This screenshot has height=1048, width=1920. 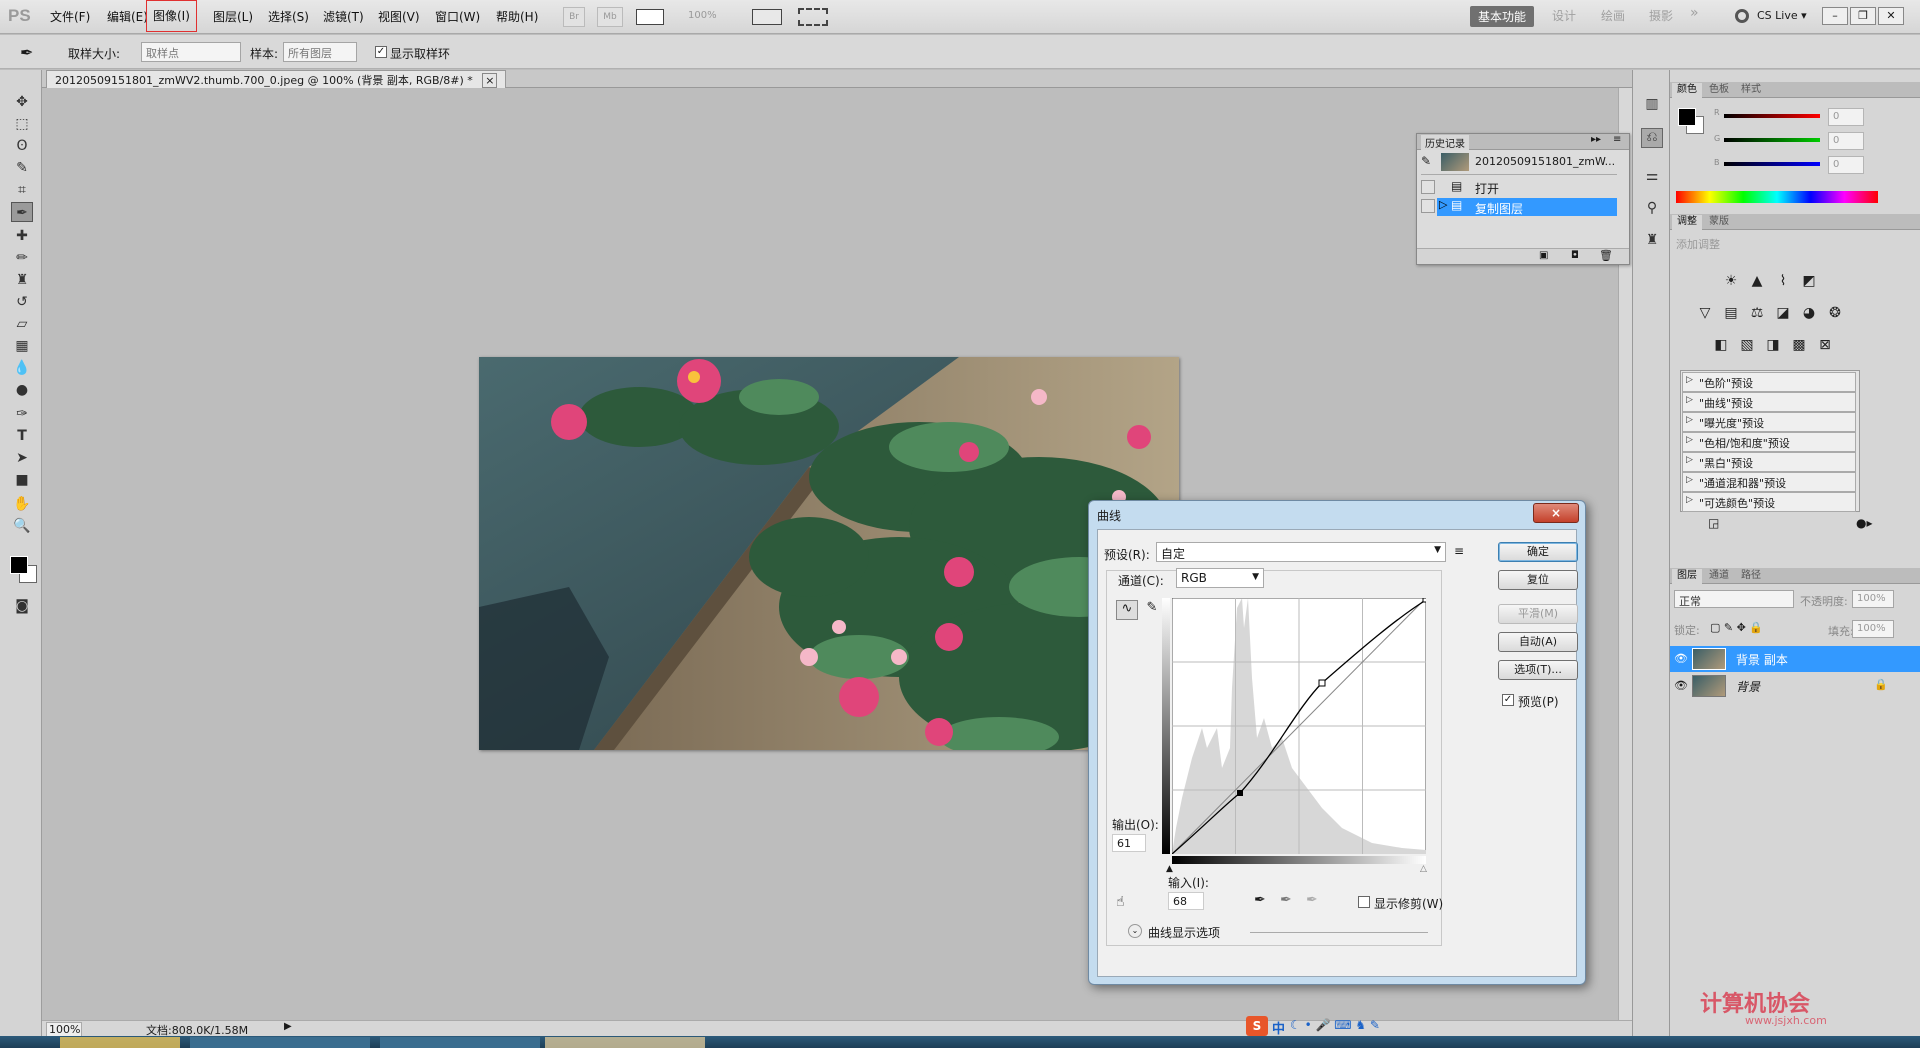 I want to click on shape-tool-icon: ■, so click(x=22, y=480).